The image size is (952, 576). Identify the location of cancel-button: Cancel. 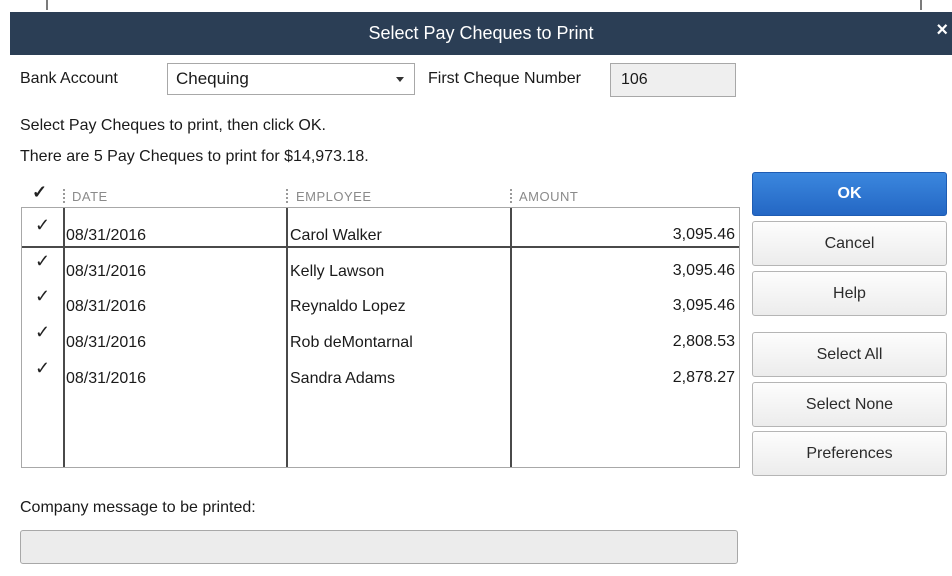
(849, 243).